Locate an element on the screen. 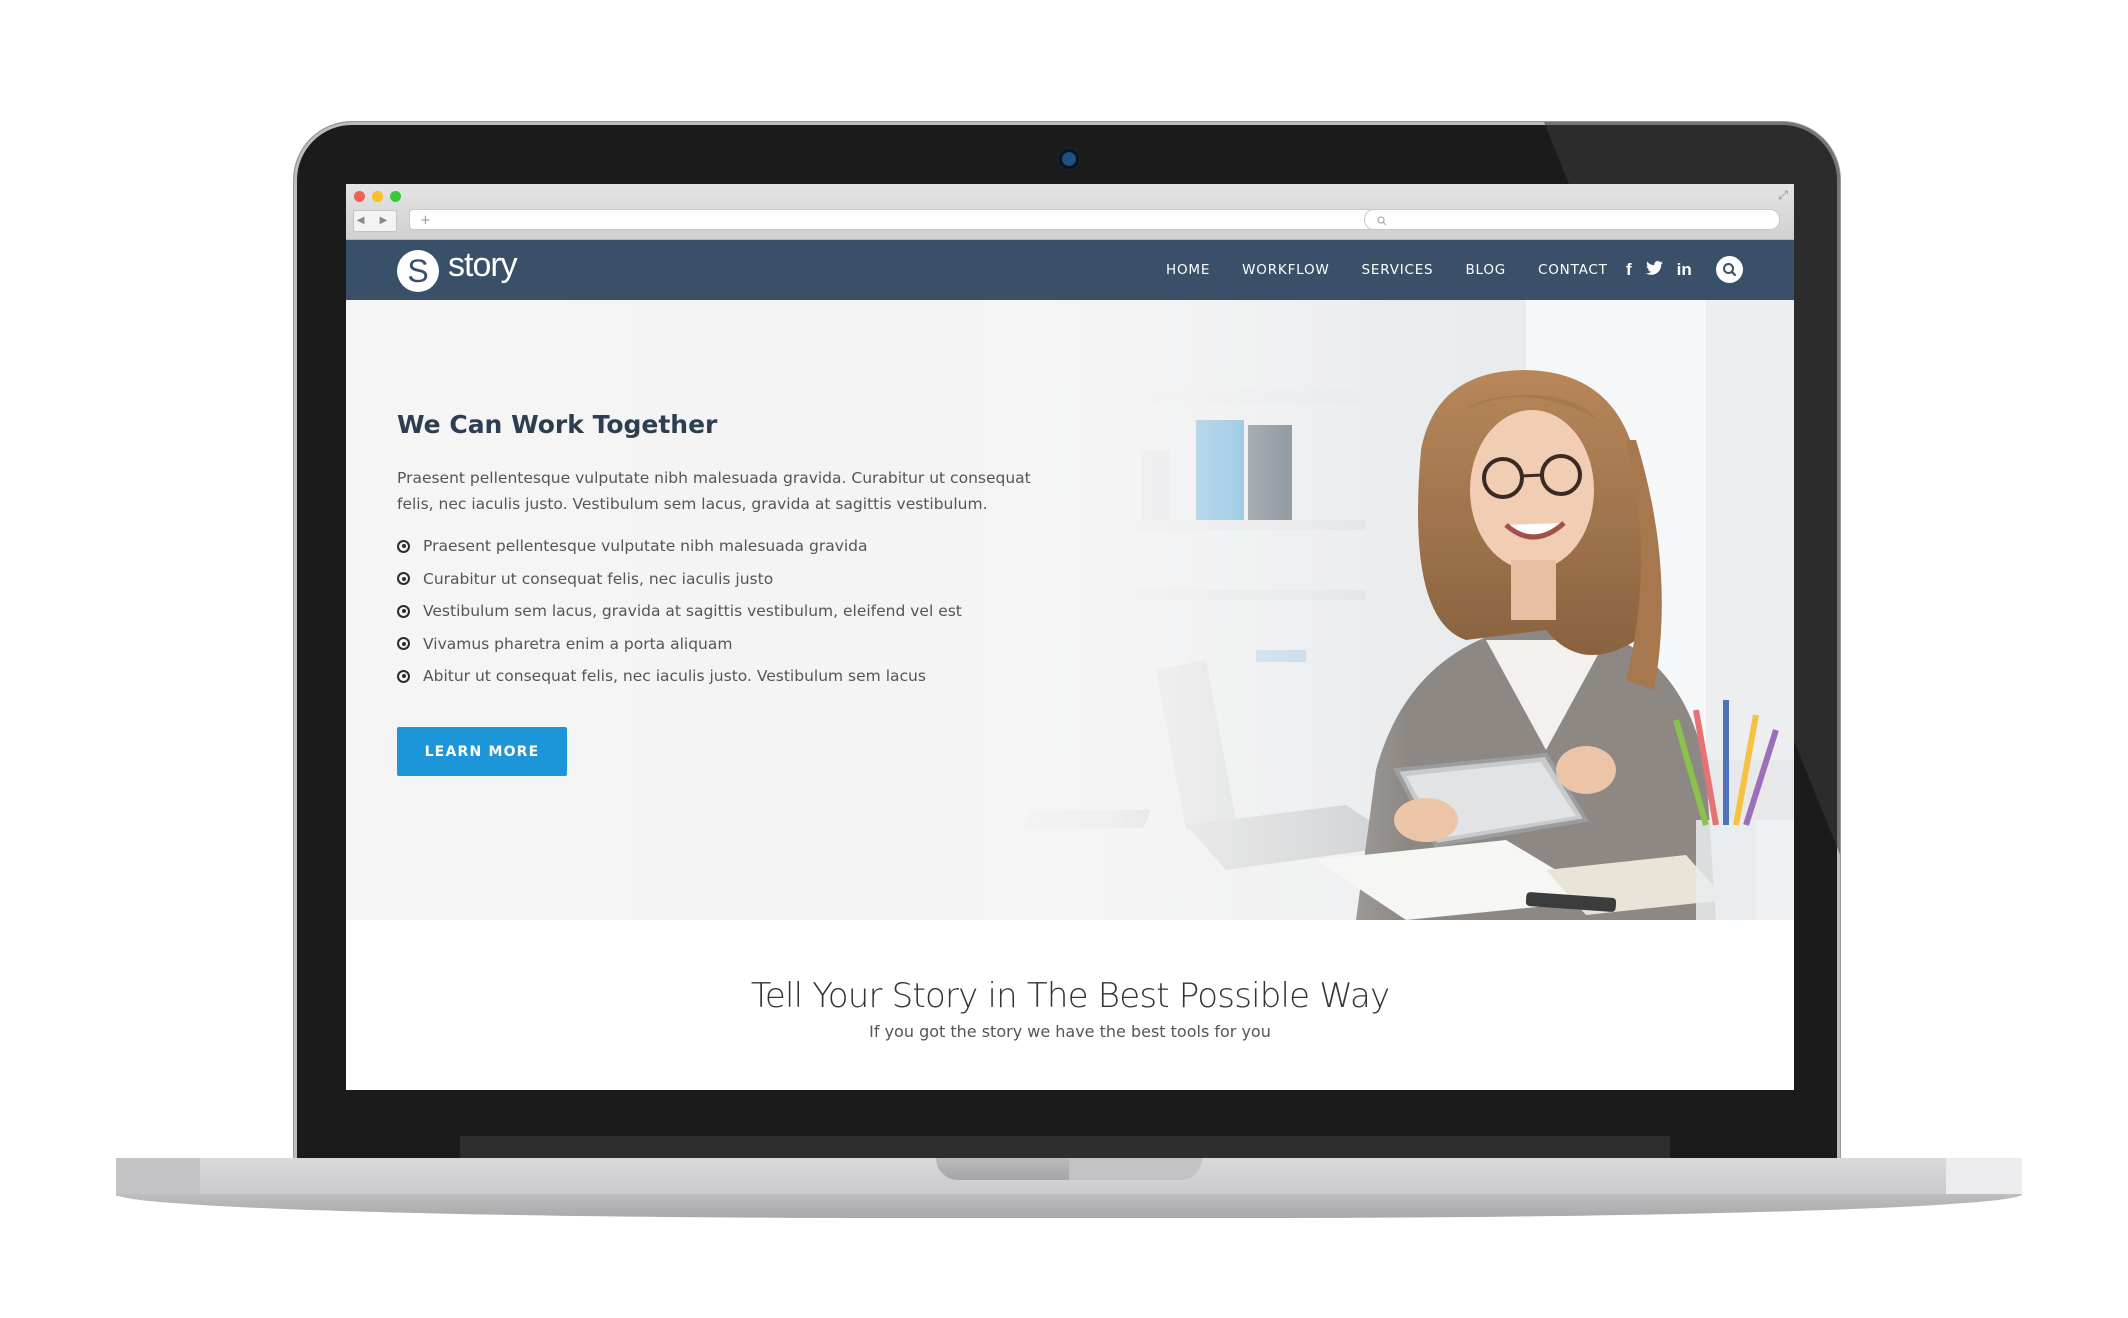  laptop-base-left is located at coordinates (158, 1177).